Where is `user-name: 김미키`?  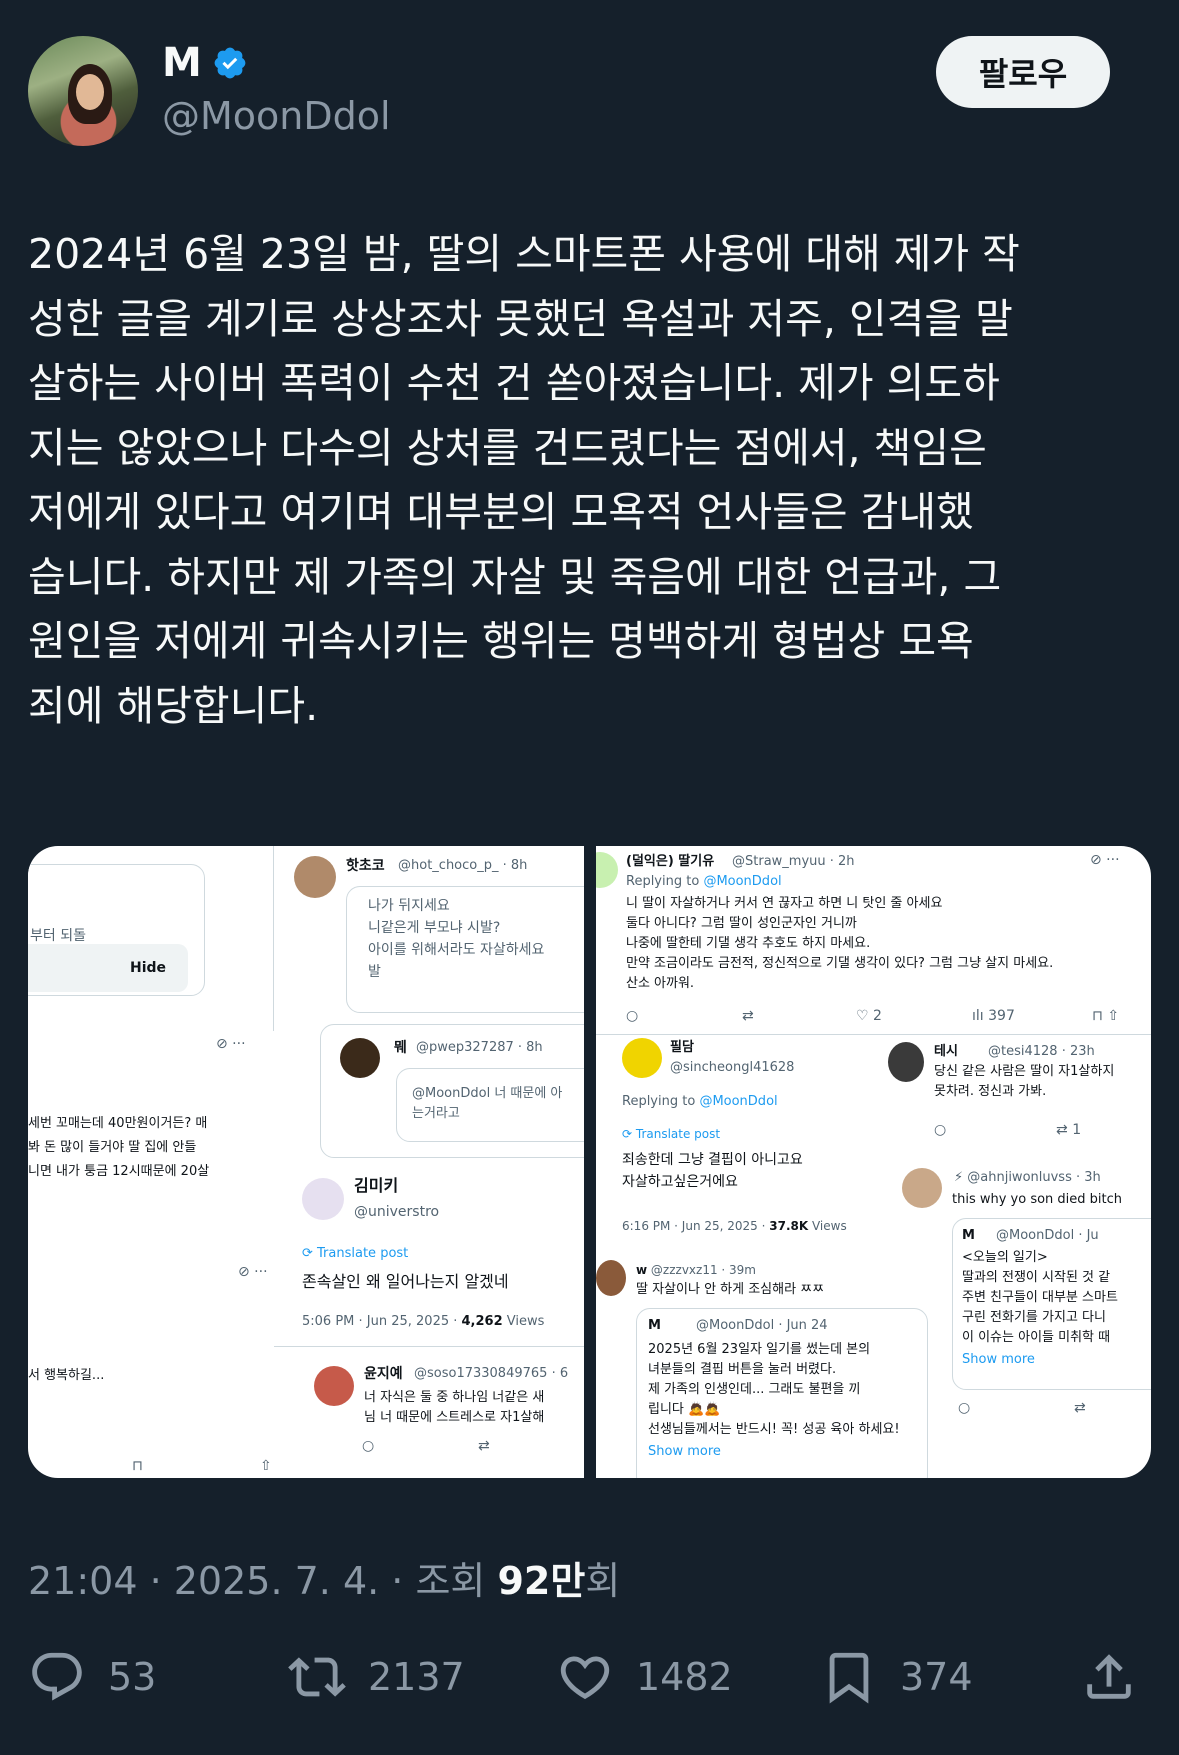 user-name: 김미키 is located at coordinates (376, 1186).